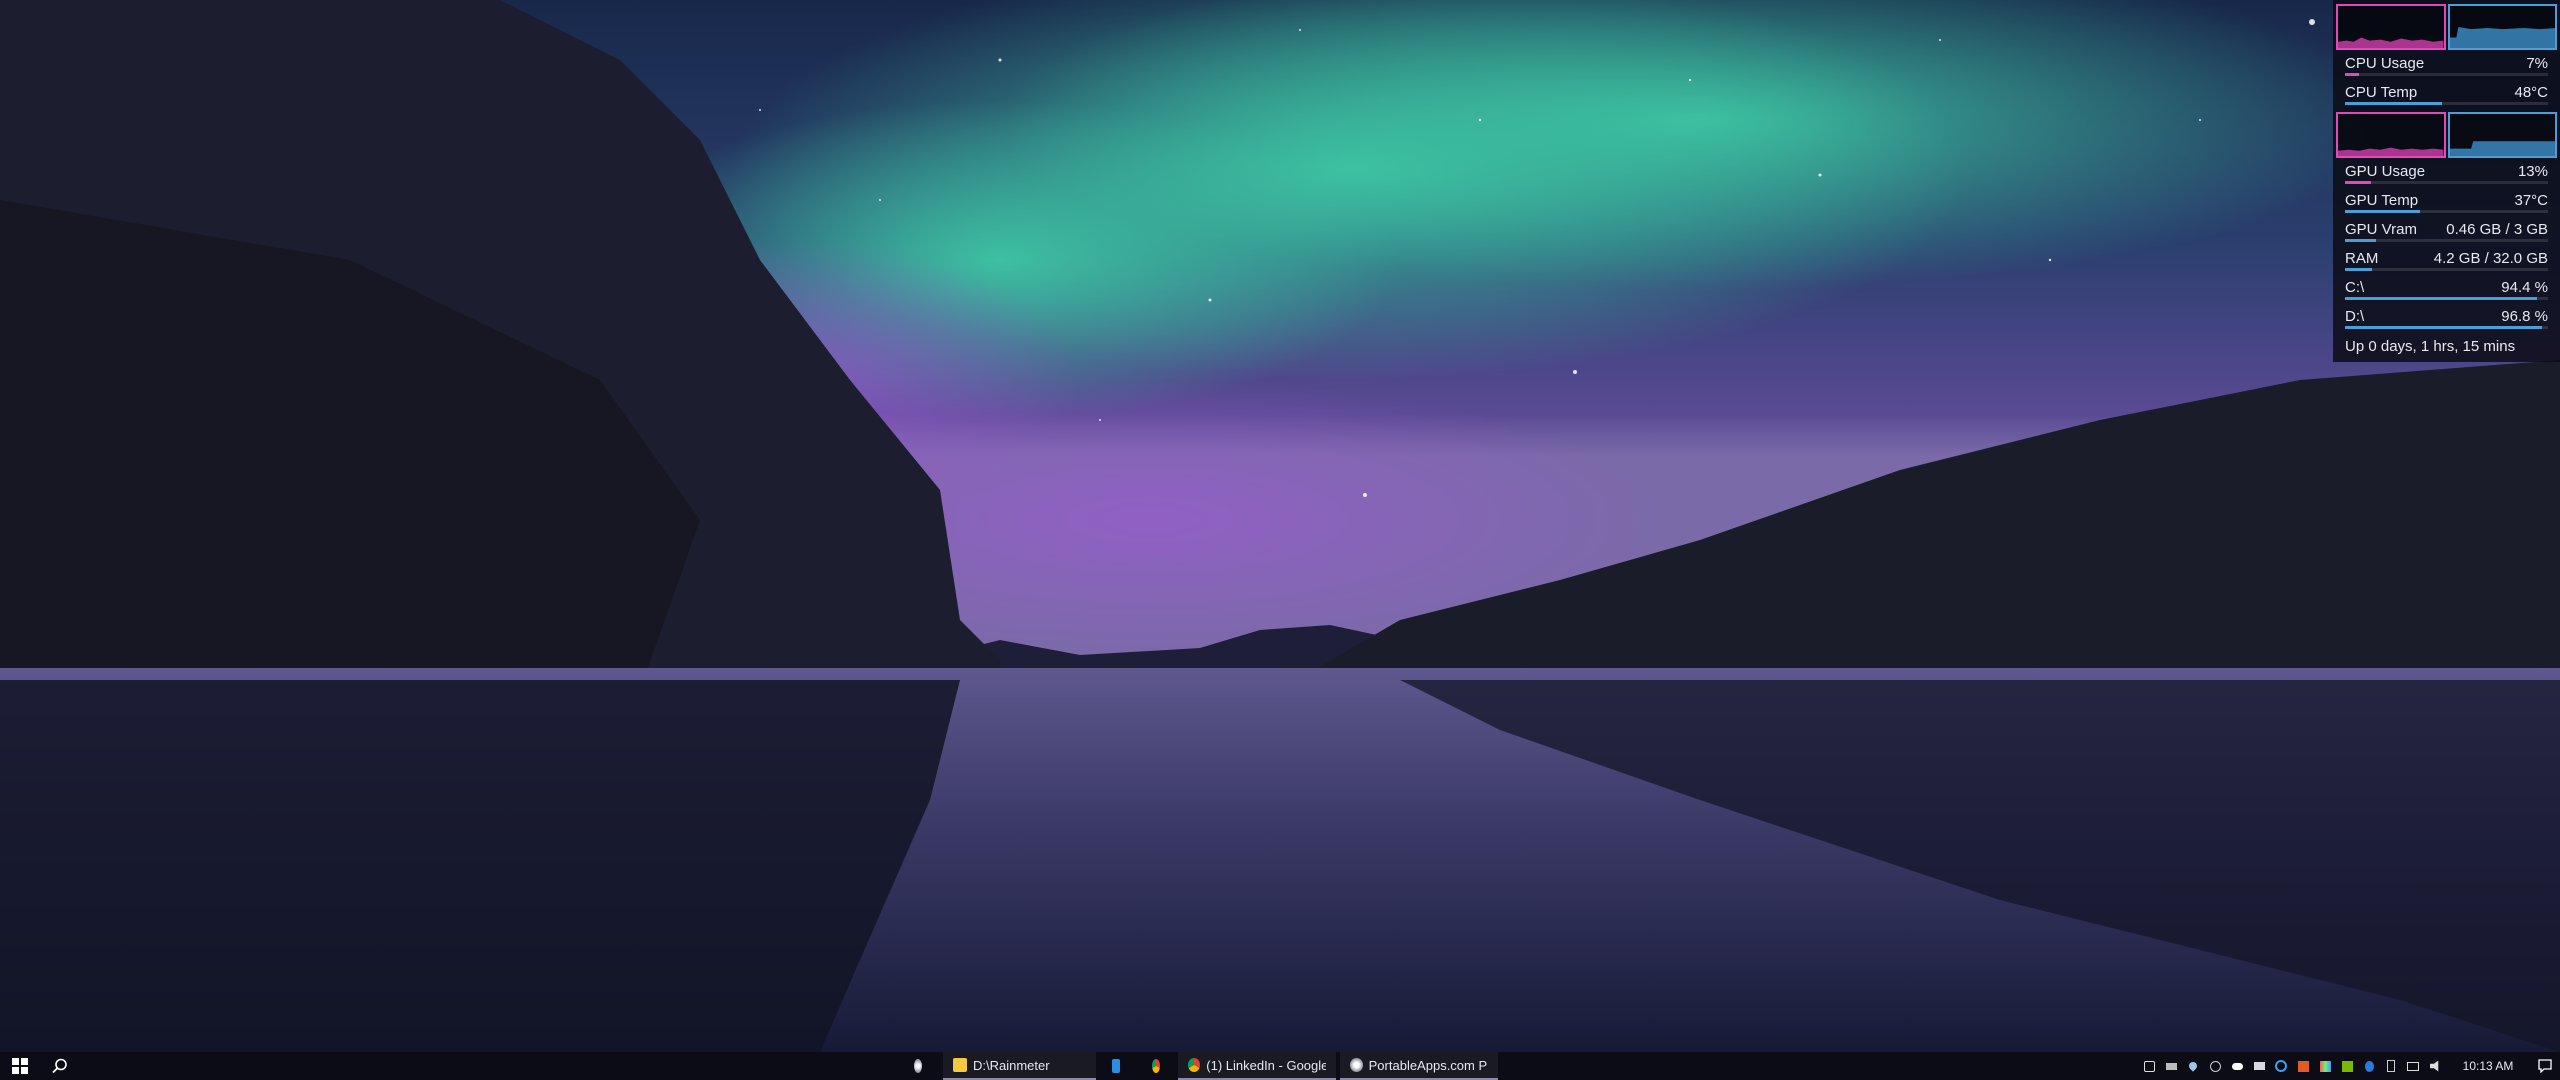  What do you see at coordinates (2358, 182) in the screenshot?
I see `gpu-usage-bar` at bounding box center [2358, 182].